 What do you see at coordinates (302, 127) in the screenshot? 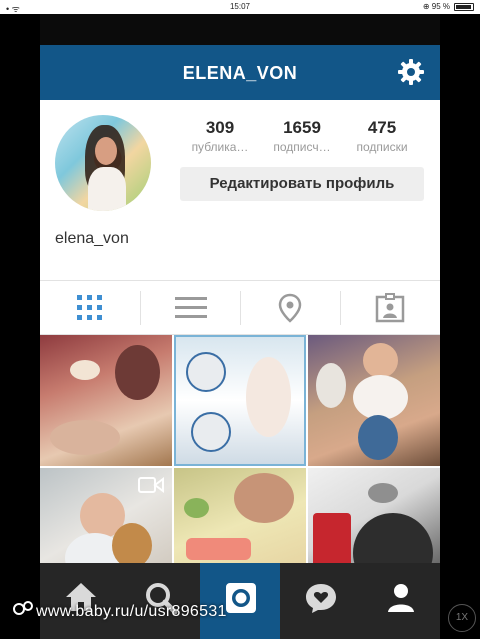
I see `stat-followers-value: 1659` at bounding box center [302, 127].